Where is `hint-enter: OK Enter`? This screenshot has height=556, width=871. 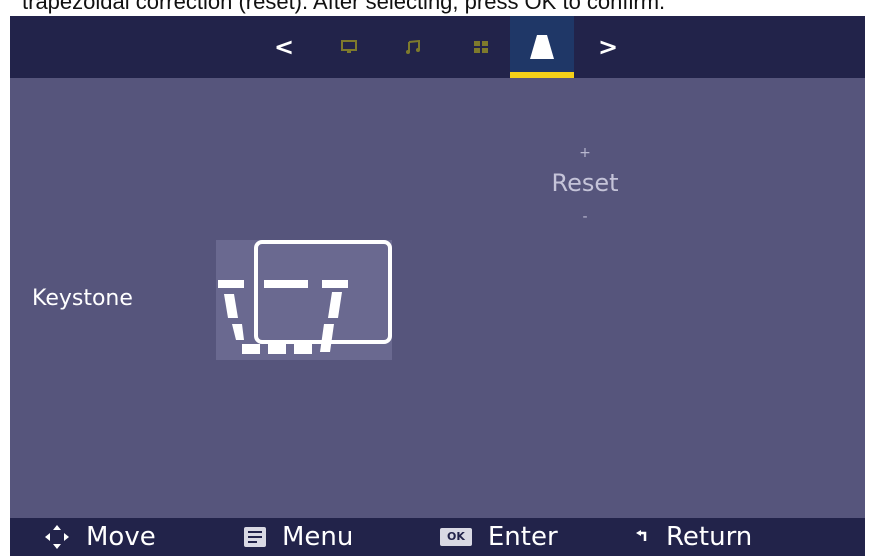
hint-enter: OK Enter is located at coordinates (499, 537).